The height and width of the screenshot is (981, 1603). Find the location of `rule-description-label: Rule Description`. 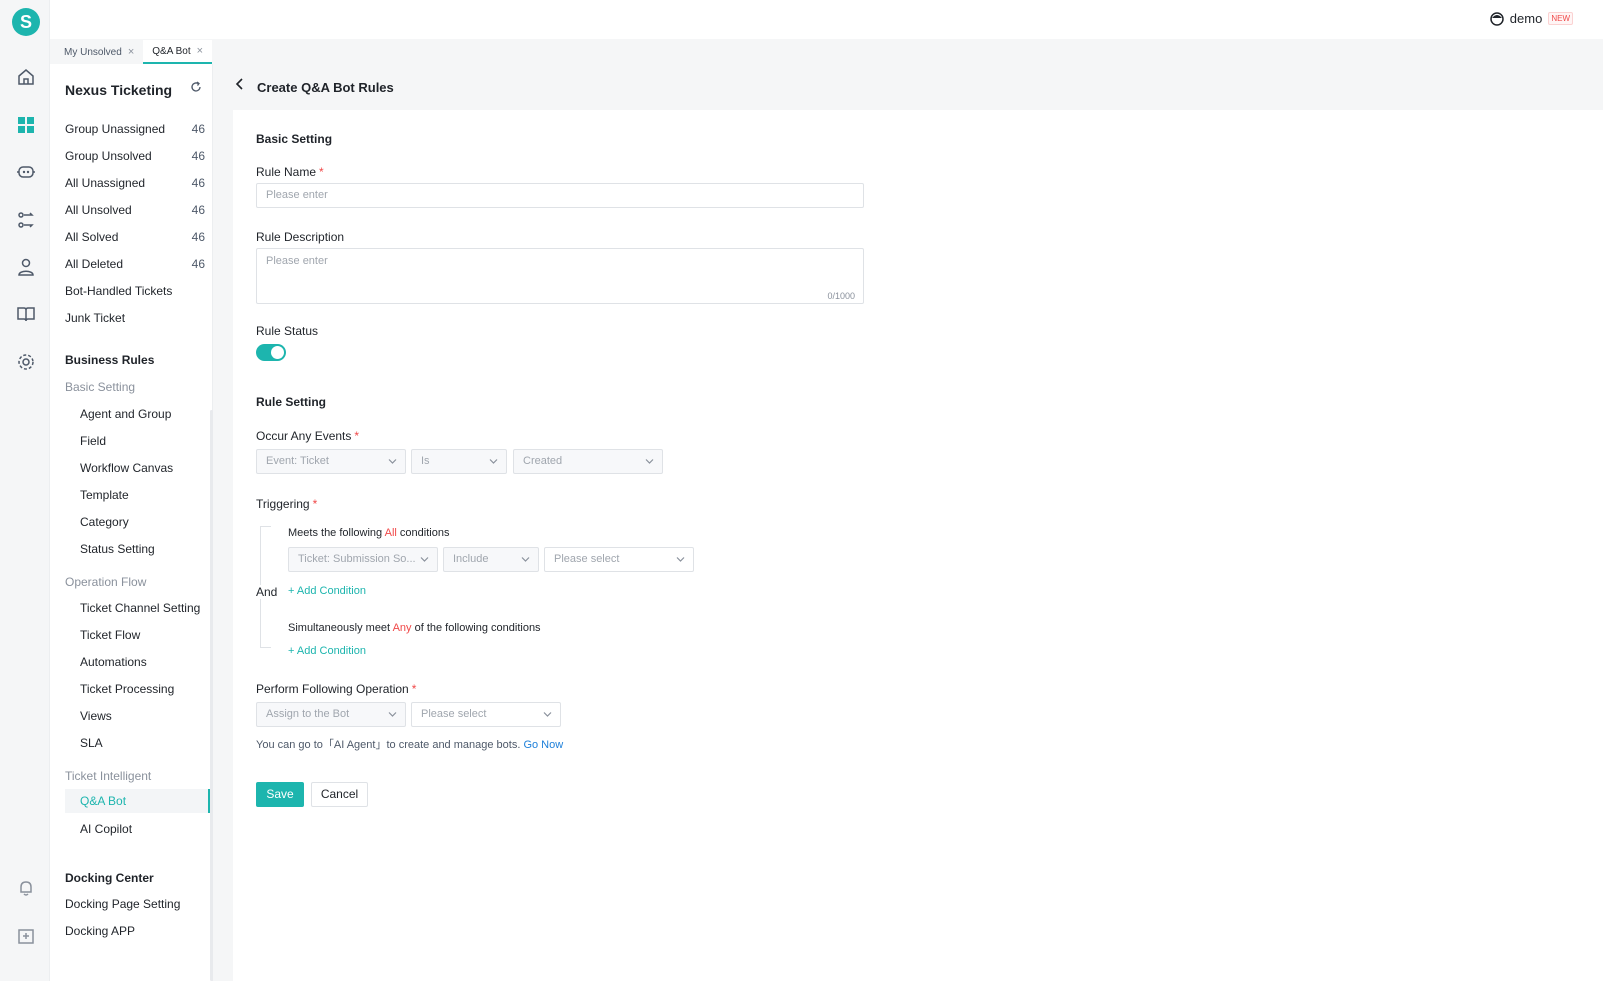

rule-description-label: Rule Description is located at coordinates (300, 237).